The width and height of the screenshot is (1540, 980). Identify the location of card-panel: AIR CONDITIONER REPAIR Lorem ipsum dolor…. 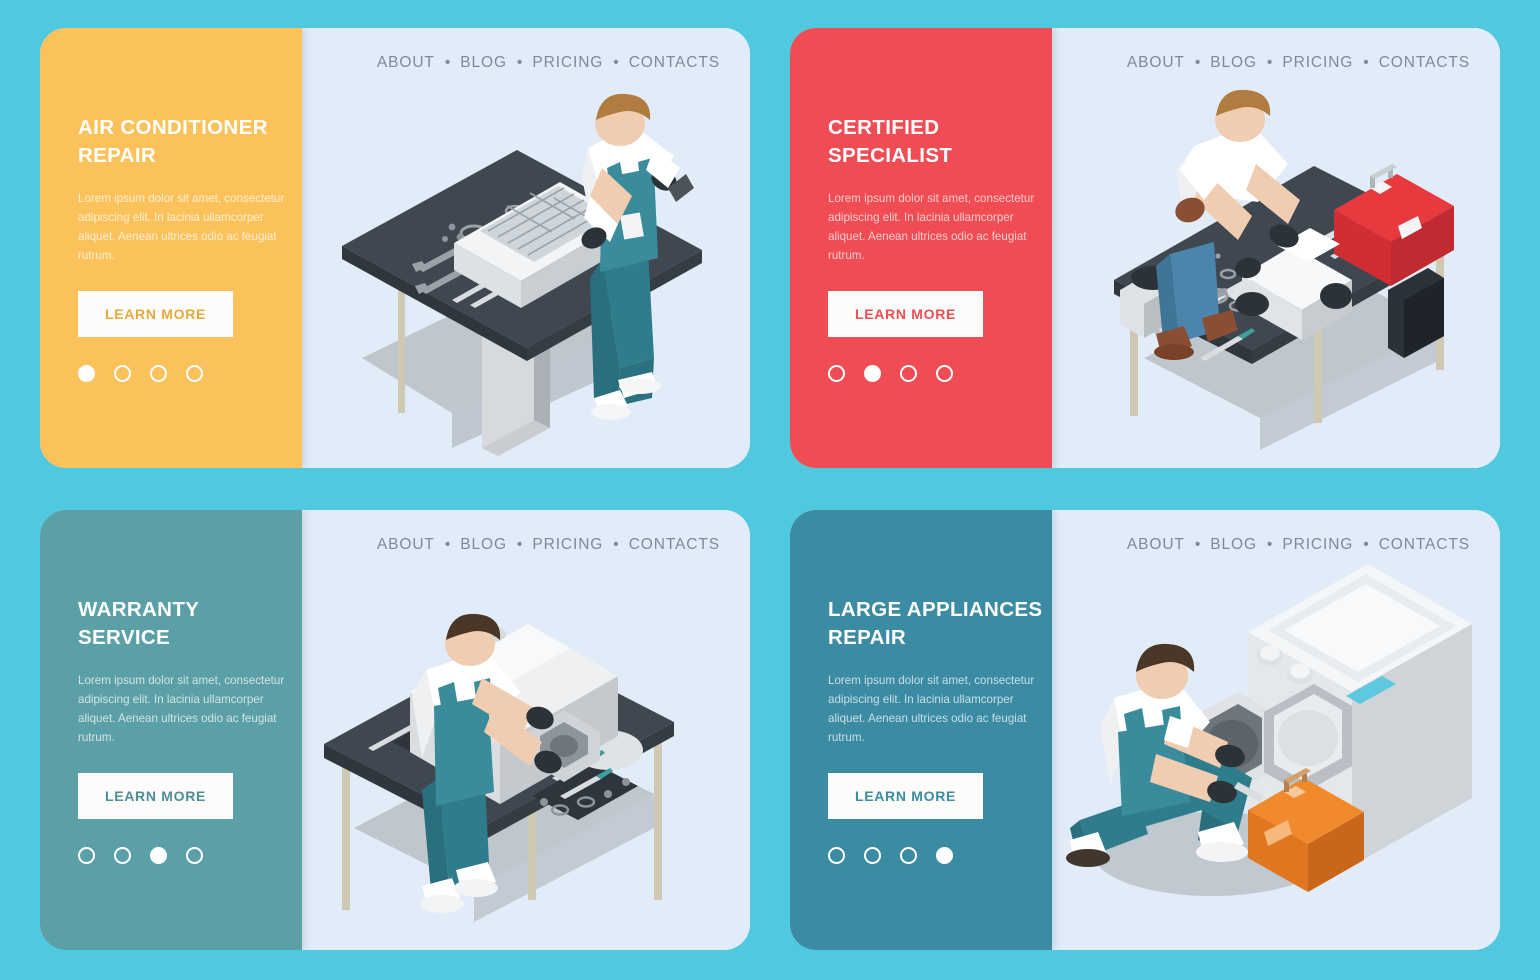
(171, 248).